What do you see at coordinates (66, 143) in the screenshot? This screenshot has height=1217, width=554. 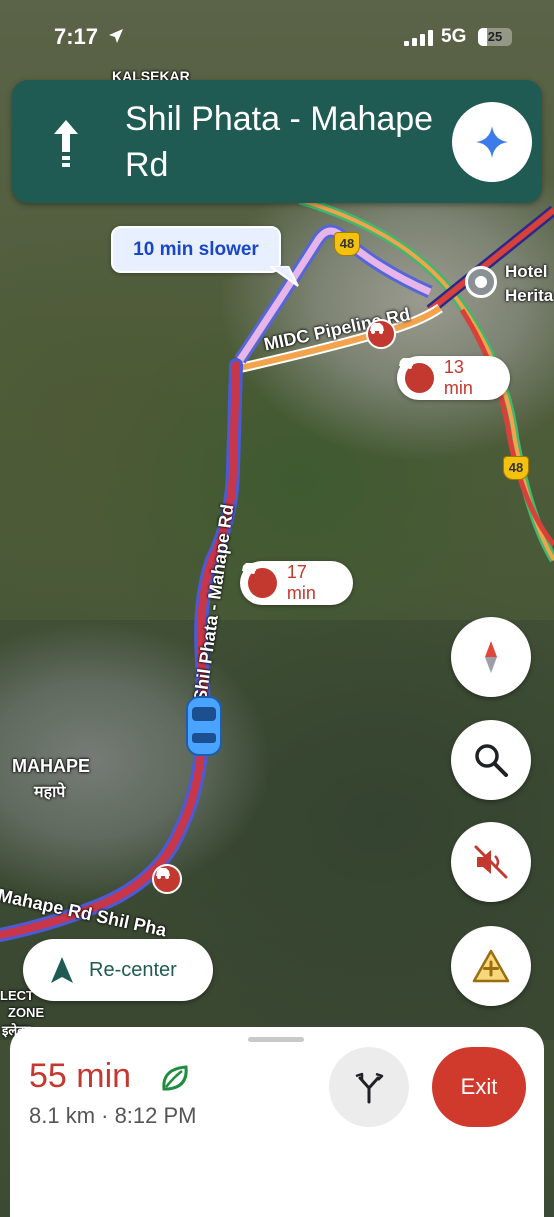 I see `straight-arrow-icon` at bounding box center [66, 143].